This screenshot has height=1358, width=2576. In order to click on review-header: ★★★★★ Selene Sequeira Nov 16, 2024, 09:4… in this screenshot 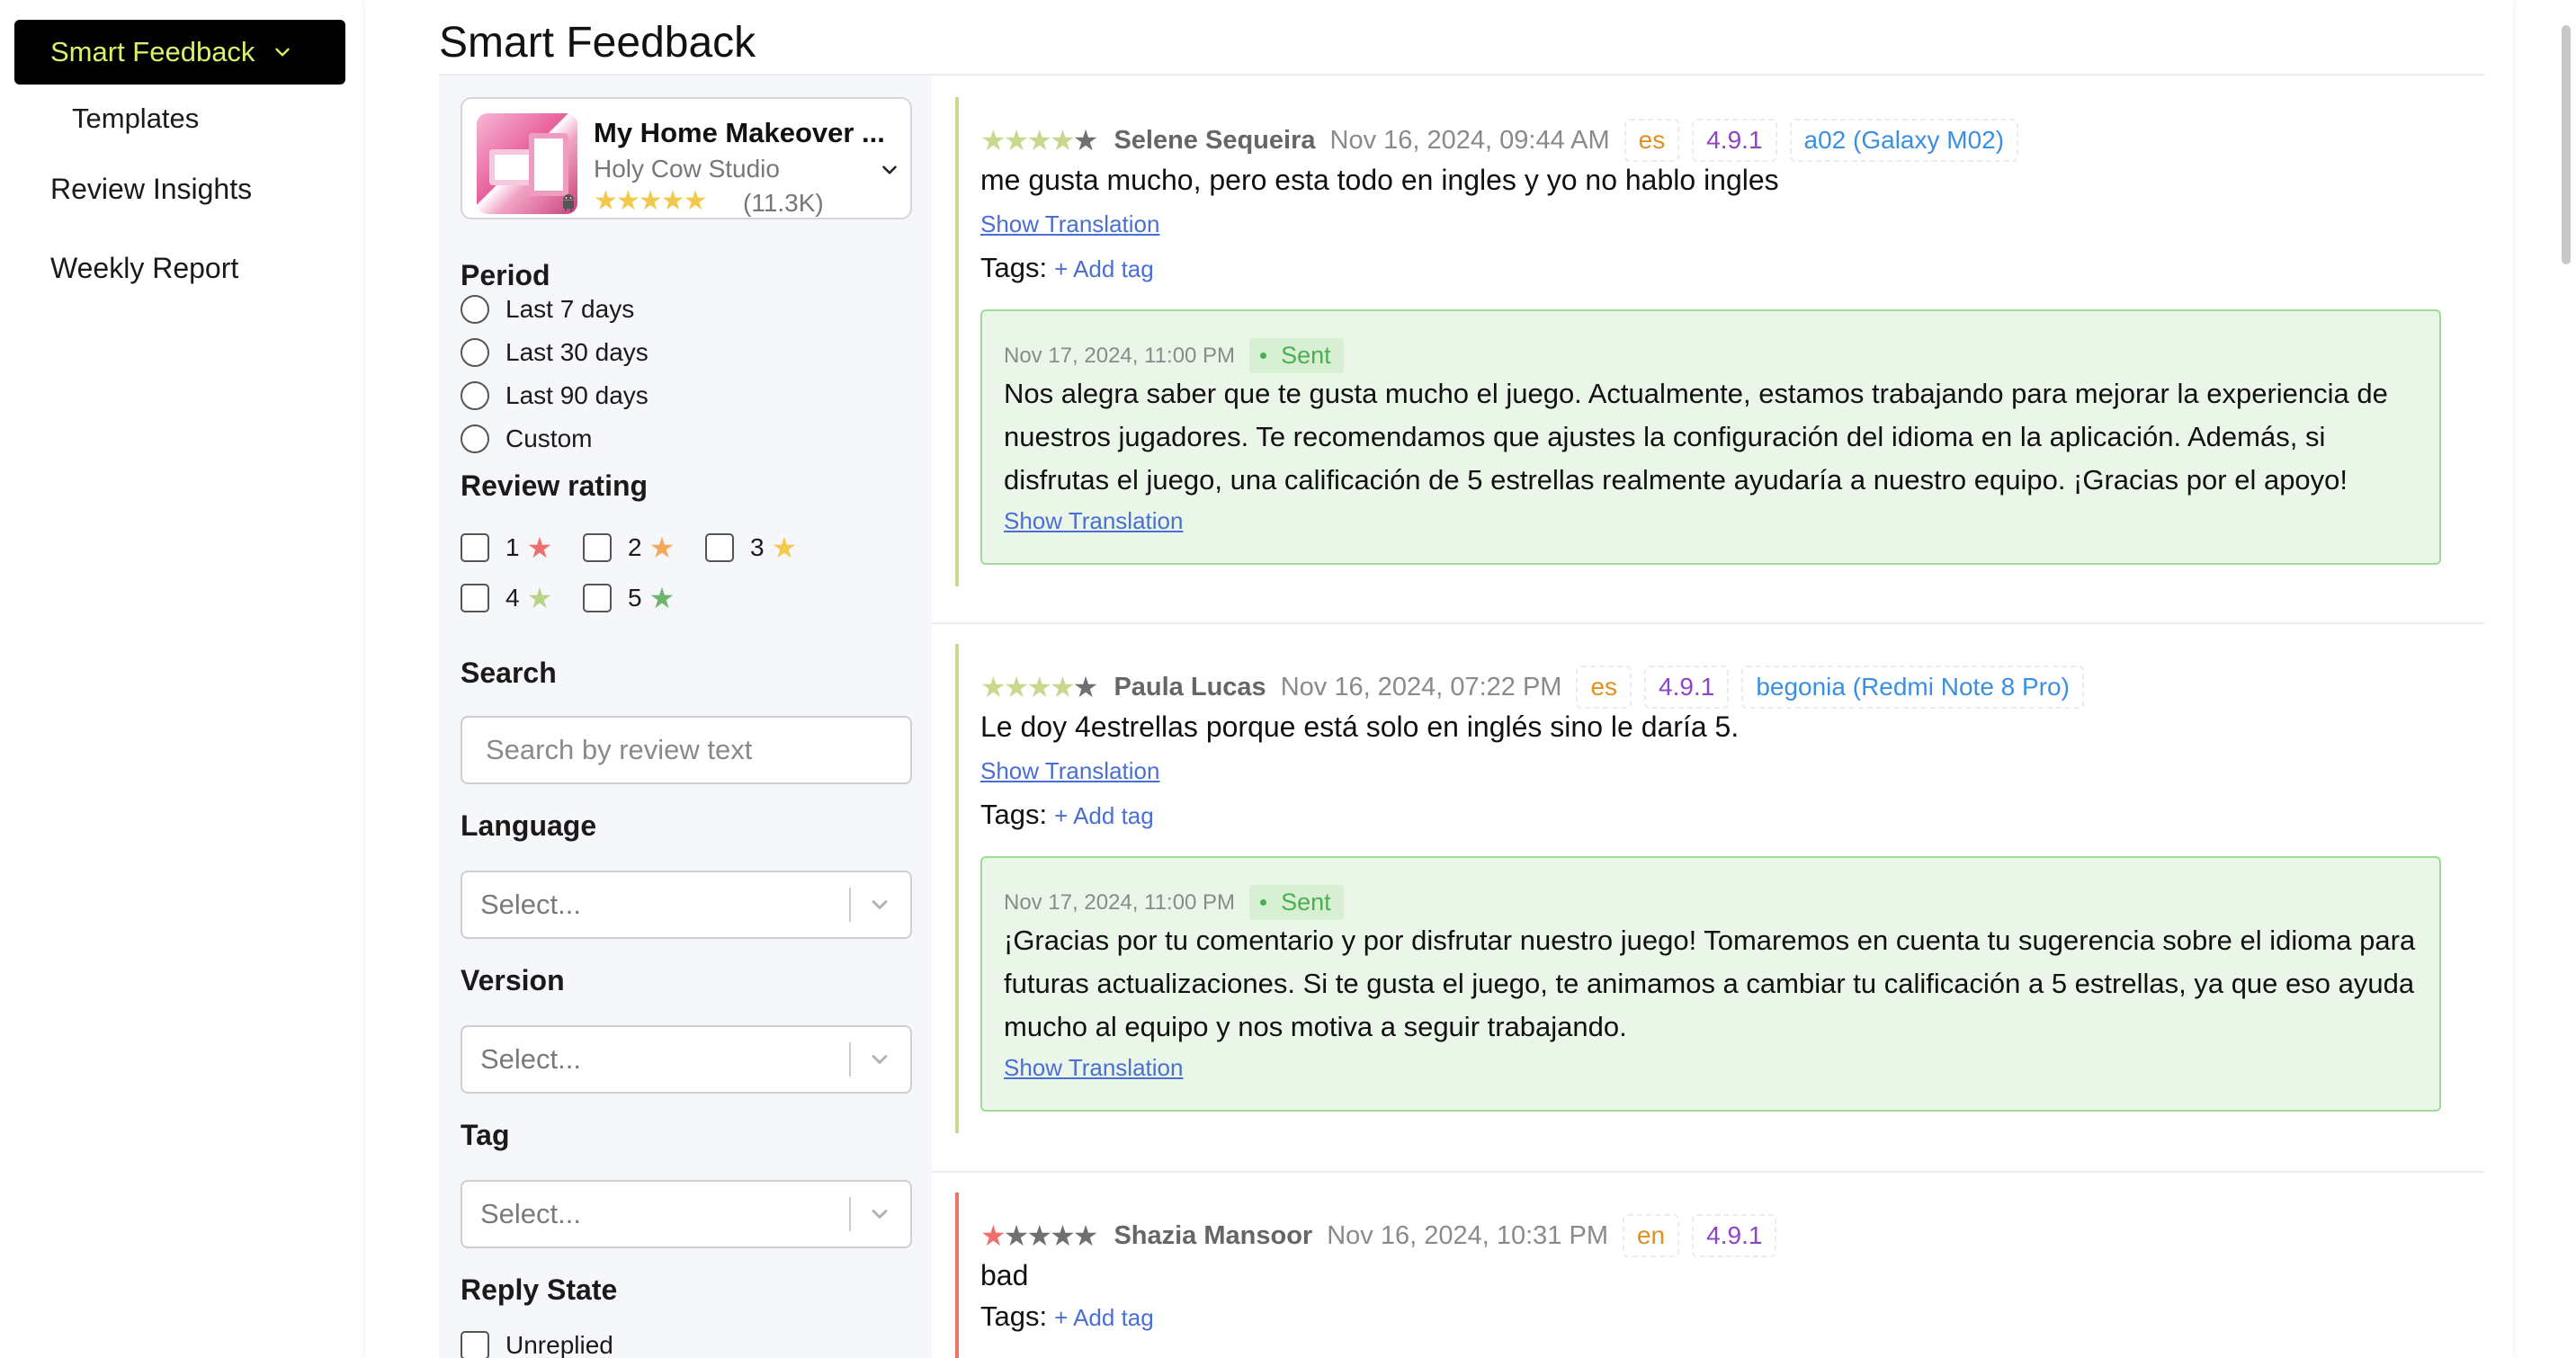, I will do `click(1505, 140)`.